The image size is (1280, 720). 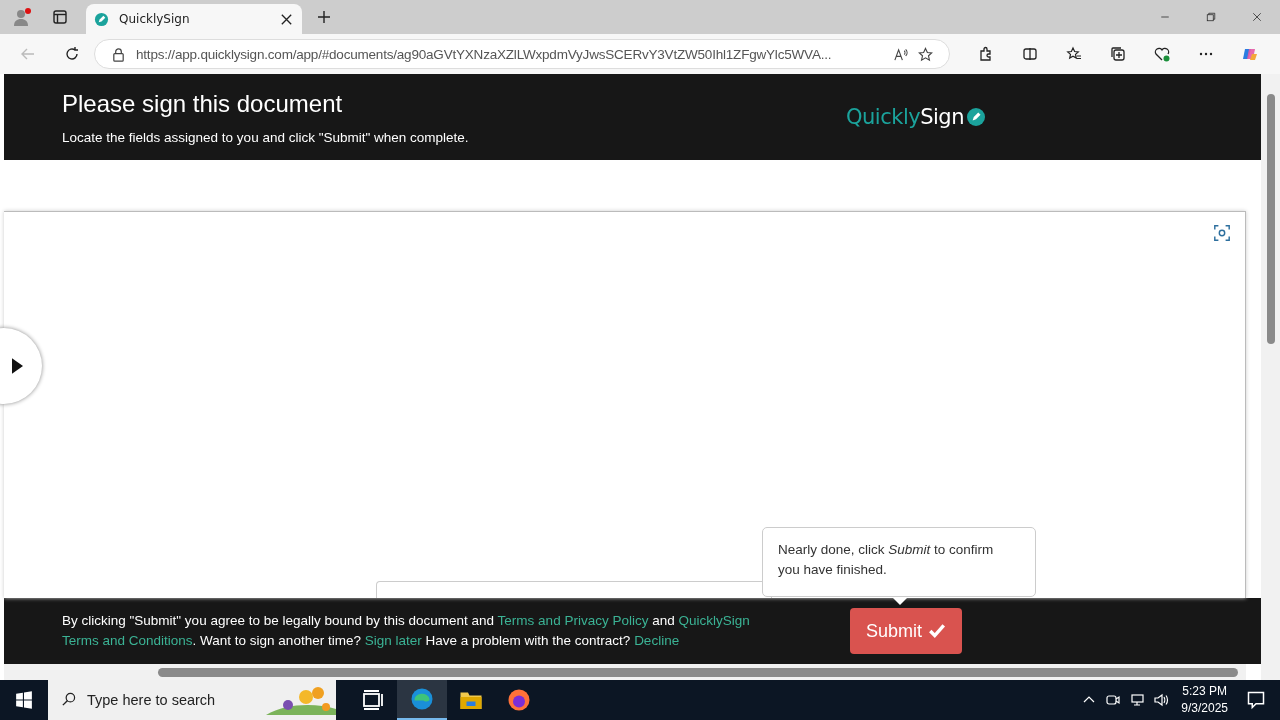 What do you see at coordinates (1161, 700) in the screenshot?
I see `speaker-icon` at bounding box center [1161, 700].